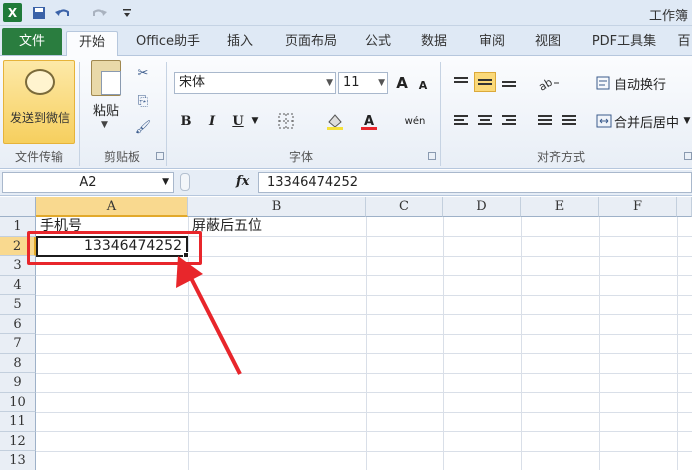  I want to click on column-header-c: C, so click(404, 207).